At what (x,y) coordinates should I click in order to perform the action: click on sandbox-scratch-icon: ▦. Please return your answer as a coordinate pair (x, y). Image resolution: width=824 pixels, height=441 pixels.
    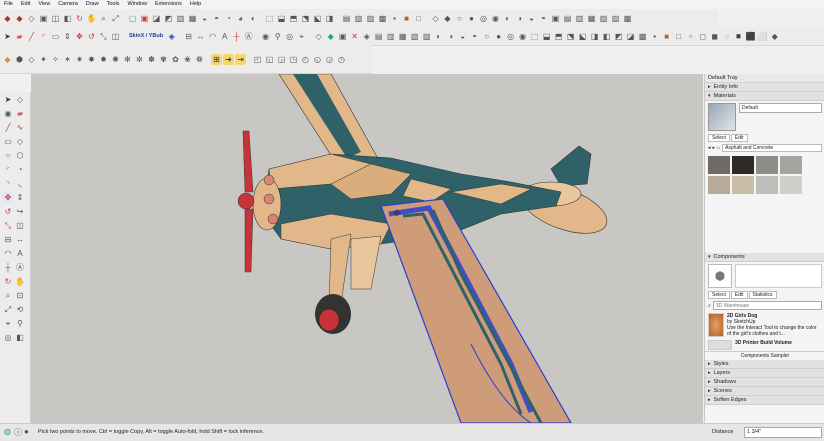
    Looking at the image, I should click on (192, 18).